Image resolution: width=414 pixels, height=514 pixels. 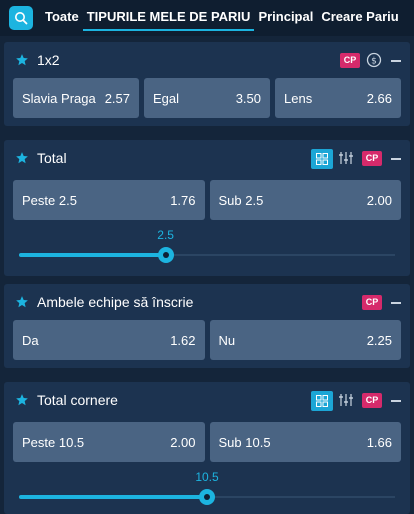 I want to click on odd-value: 1.62, so click(x=183, y=340).